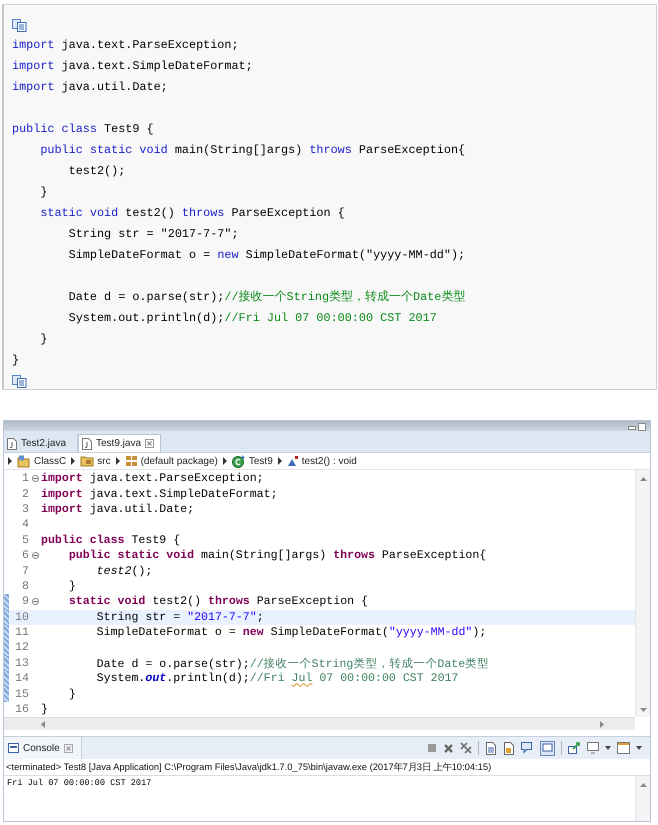 The width and height of the screenshot is (658, 825). What do you see at coordinates (43, 443) in the screenshot?
I see `tab-label: Test2.java` at bounding box center [43, 443].